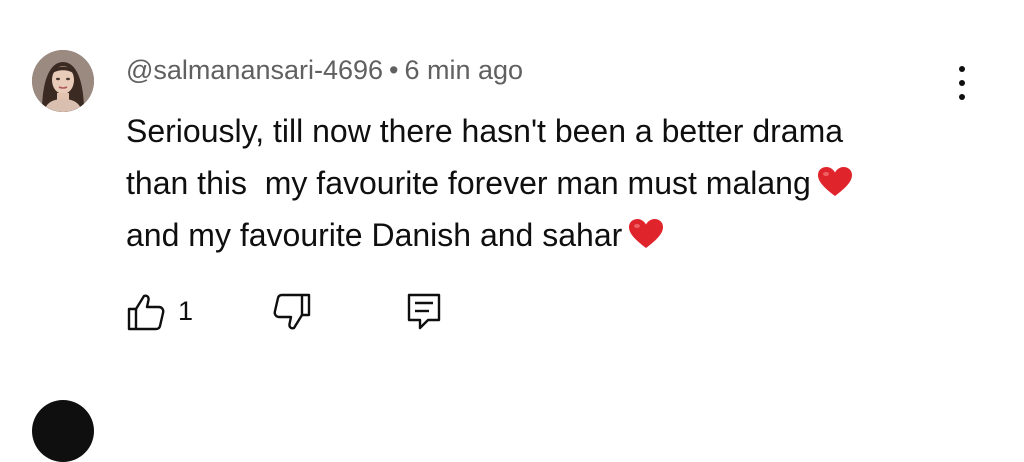 This screenshot has height=462, width=1024. I want to click on avatar, so click(63, 81).